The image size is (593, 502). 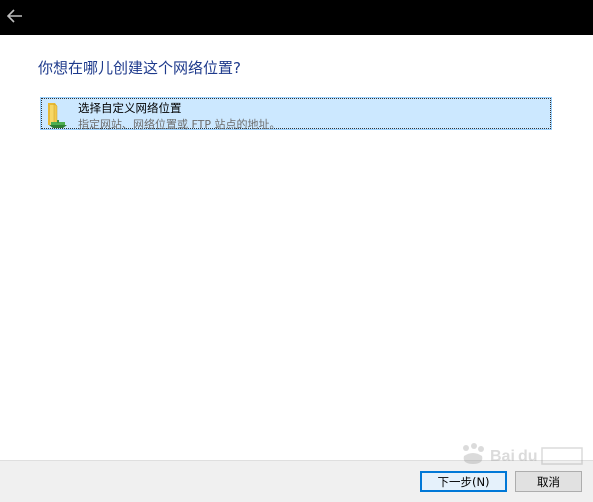 What do you see at coordinates (528, 456) in the screenshot?
I see `svg-text: du` at bounding box center [528, 456].